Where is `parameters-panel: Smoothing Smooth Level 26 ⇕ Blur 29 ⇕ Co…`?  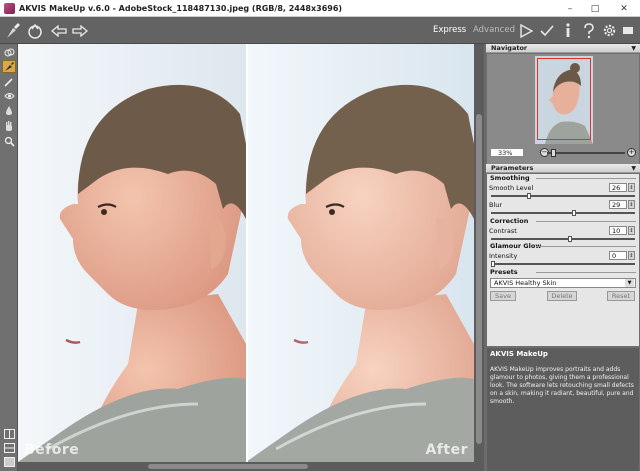 parameters-panel: Smoothing Smooth Level 26 ⇕ Blur 29 ⇕ Co… is located at coordinates (563, 260).